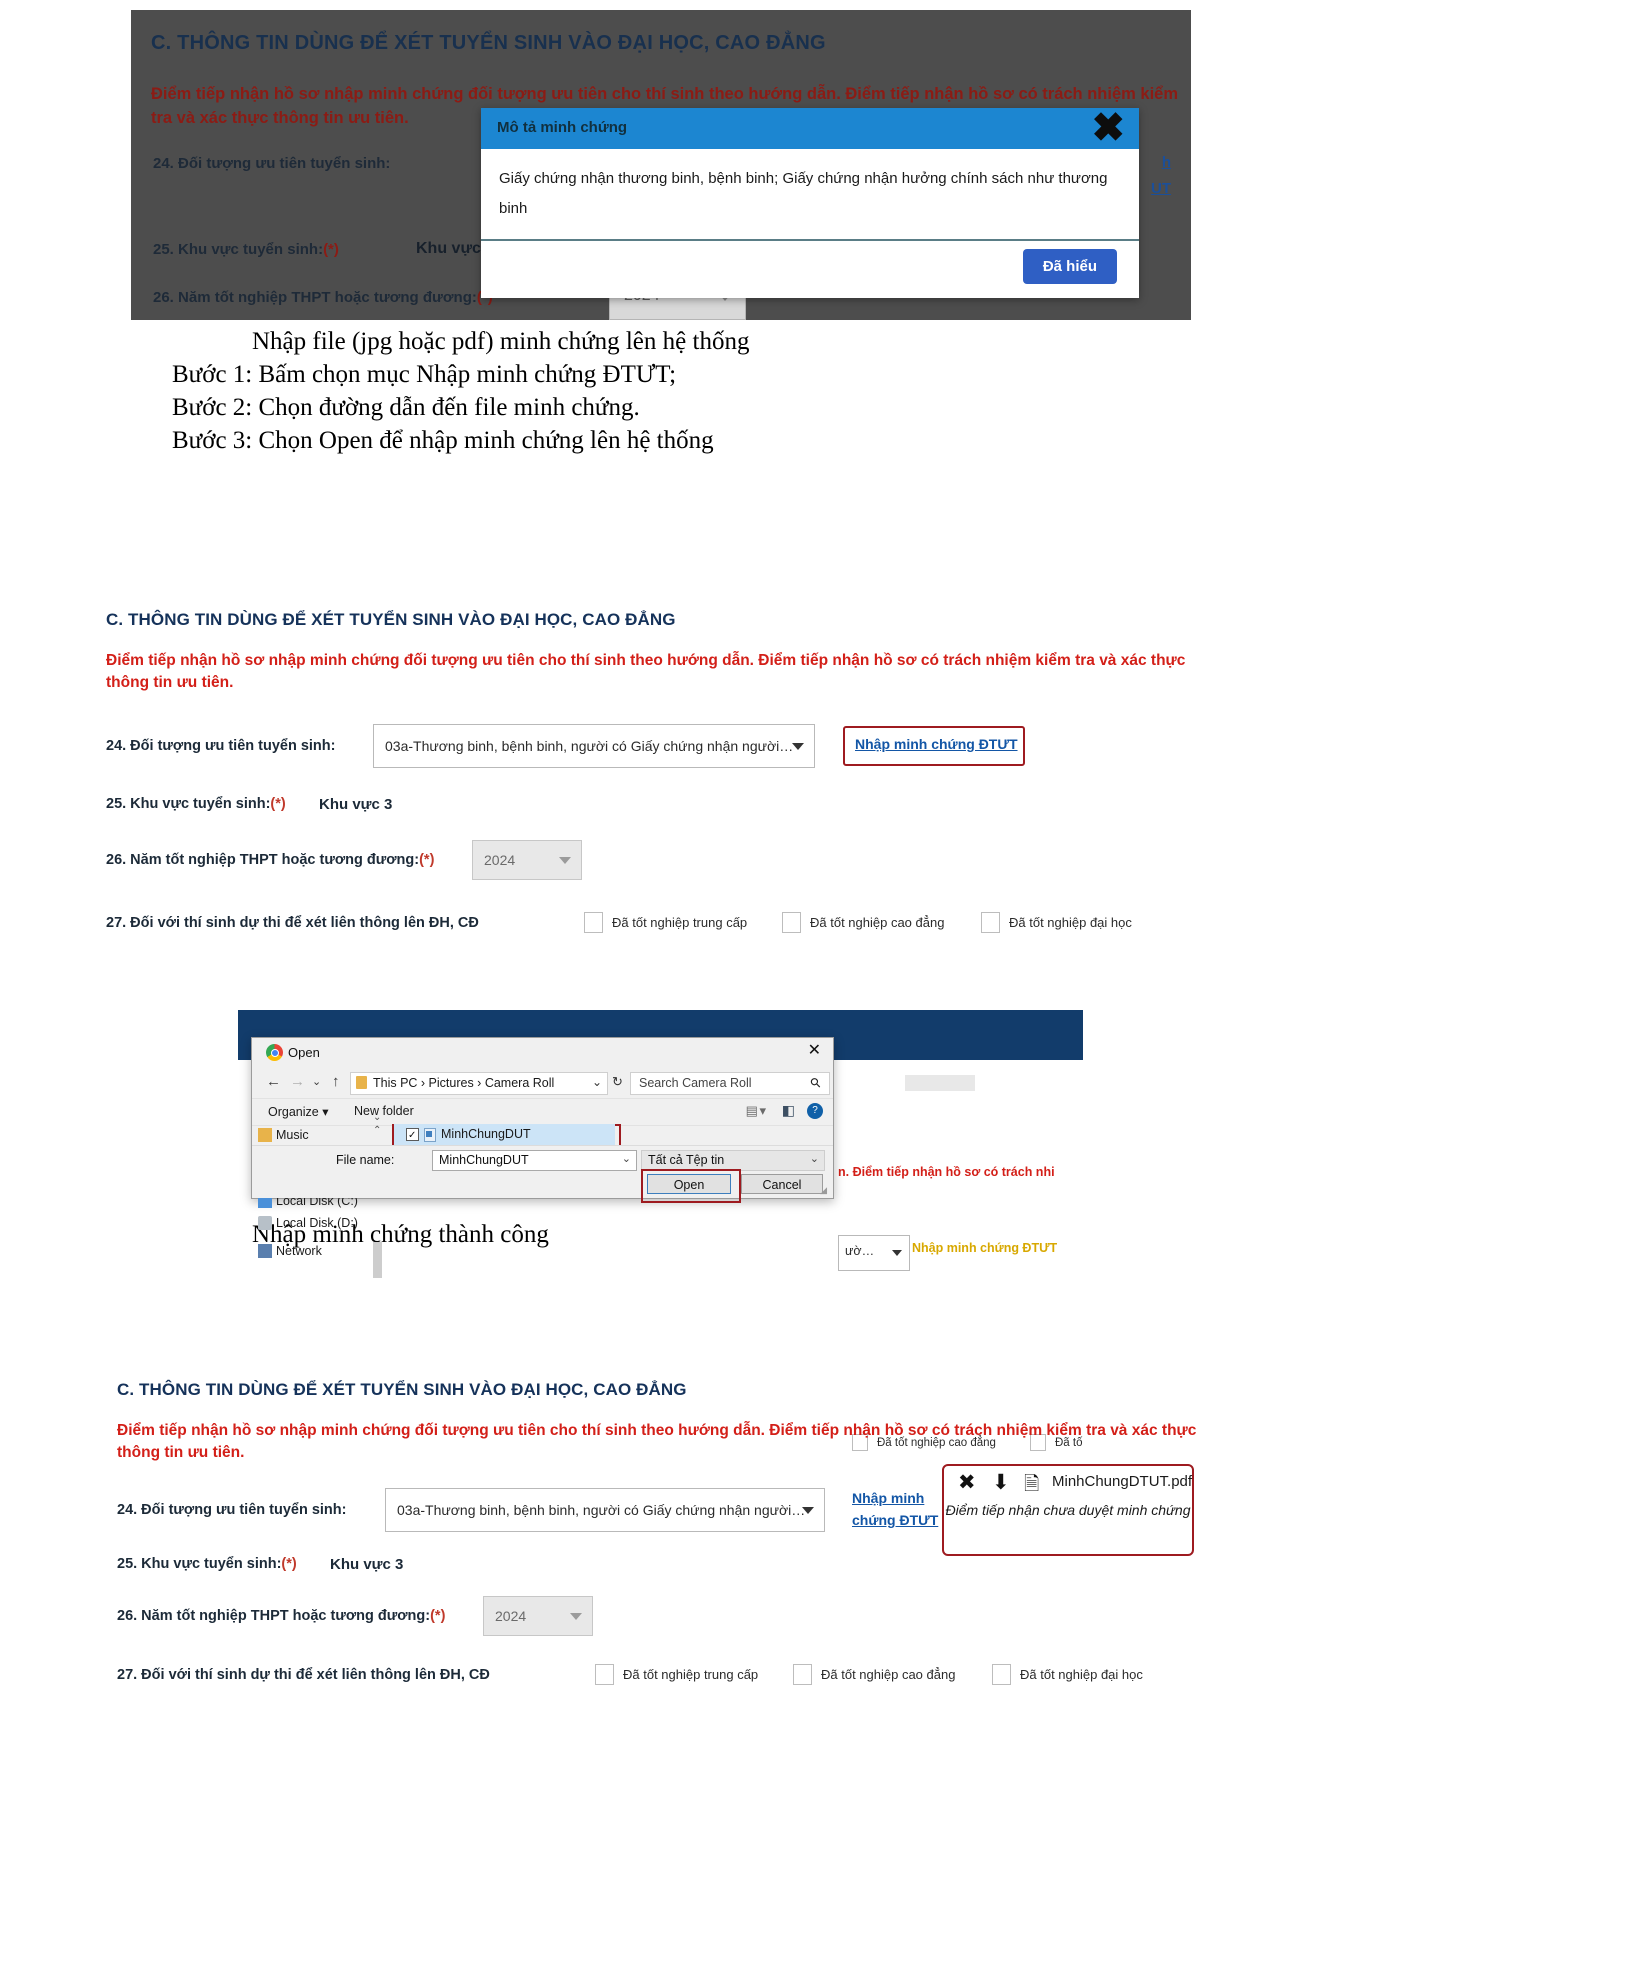  Describe the element at coordinates (1001, 1482) in the screenshot. I see `download-file-icon: ⬇` at that location.